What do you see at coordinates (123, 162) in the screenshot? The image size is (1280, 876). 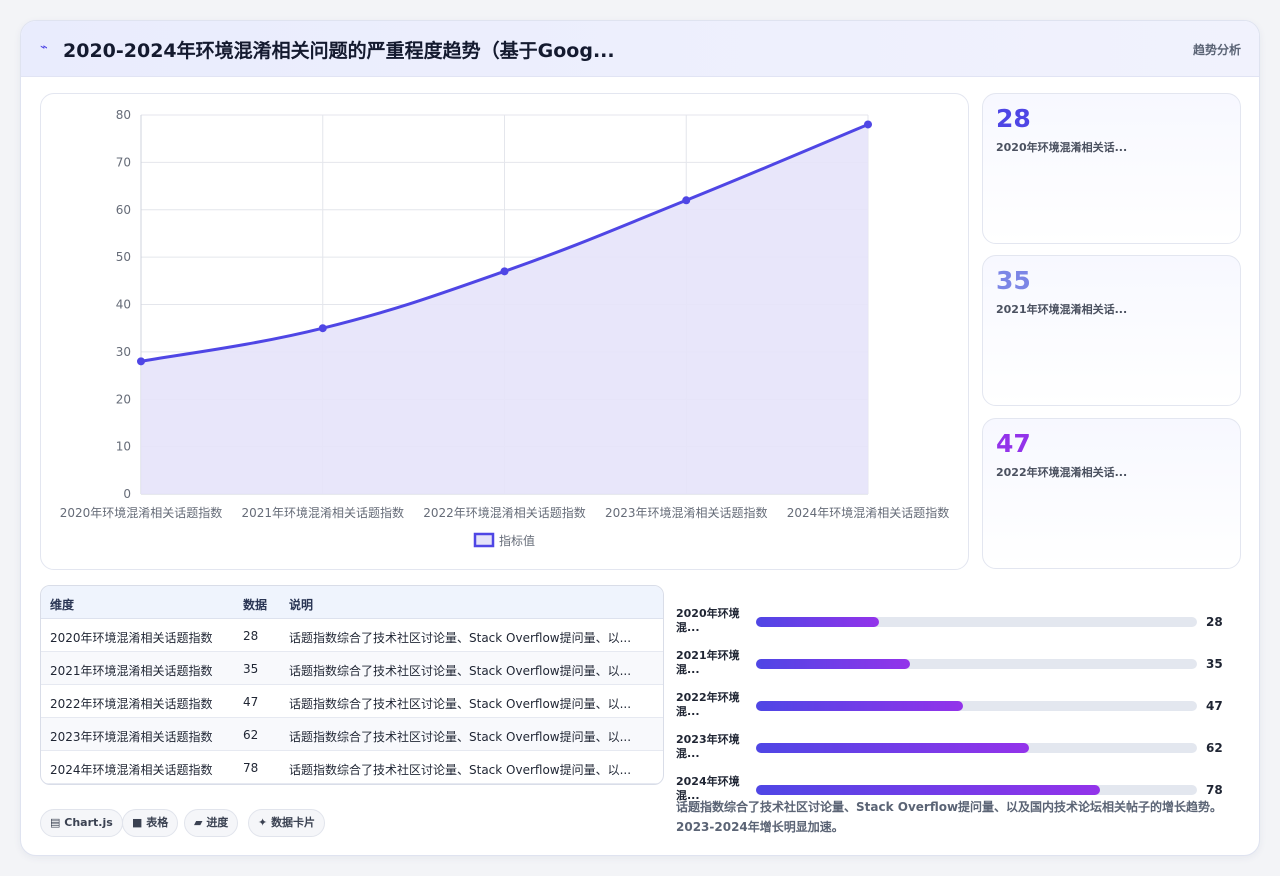 I see `y-tick-label: 70` at bounding box center [123, 162].